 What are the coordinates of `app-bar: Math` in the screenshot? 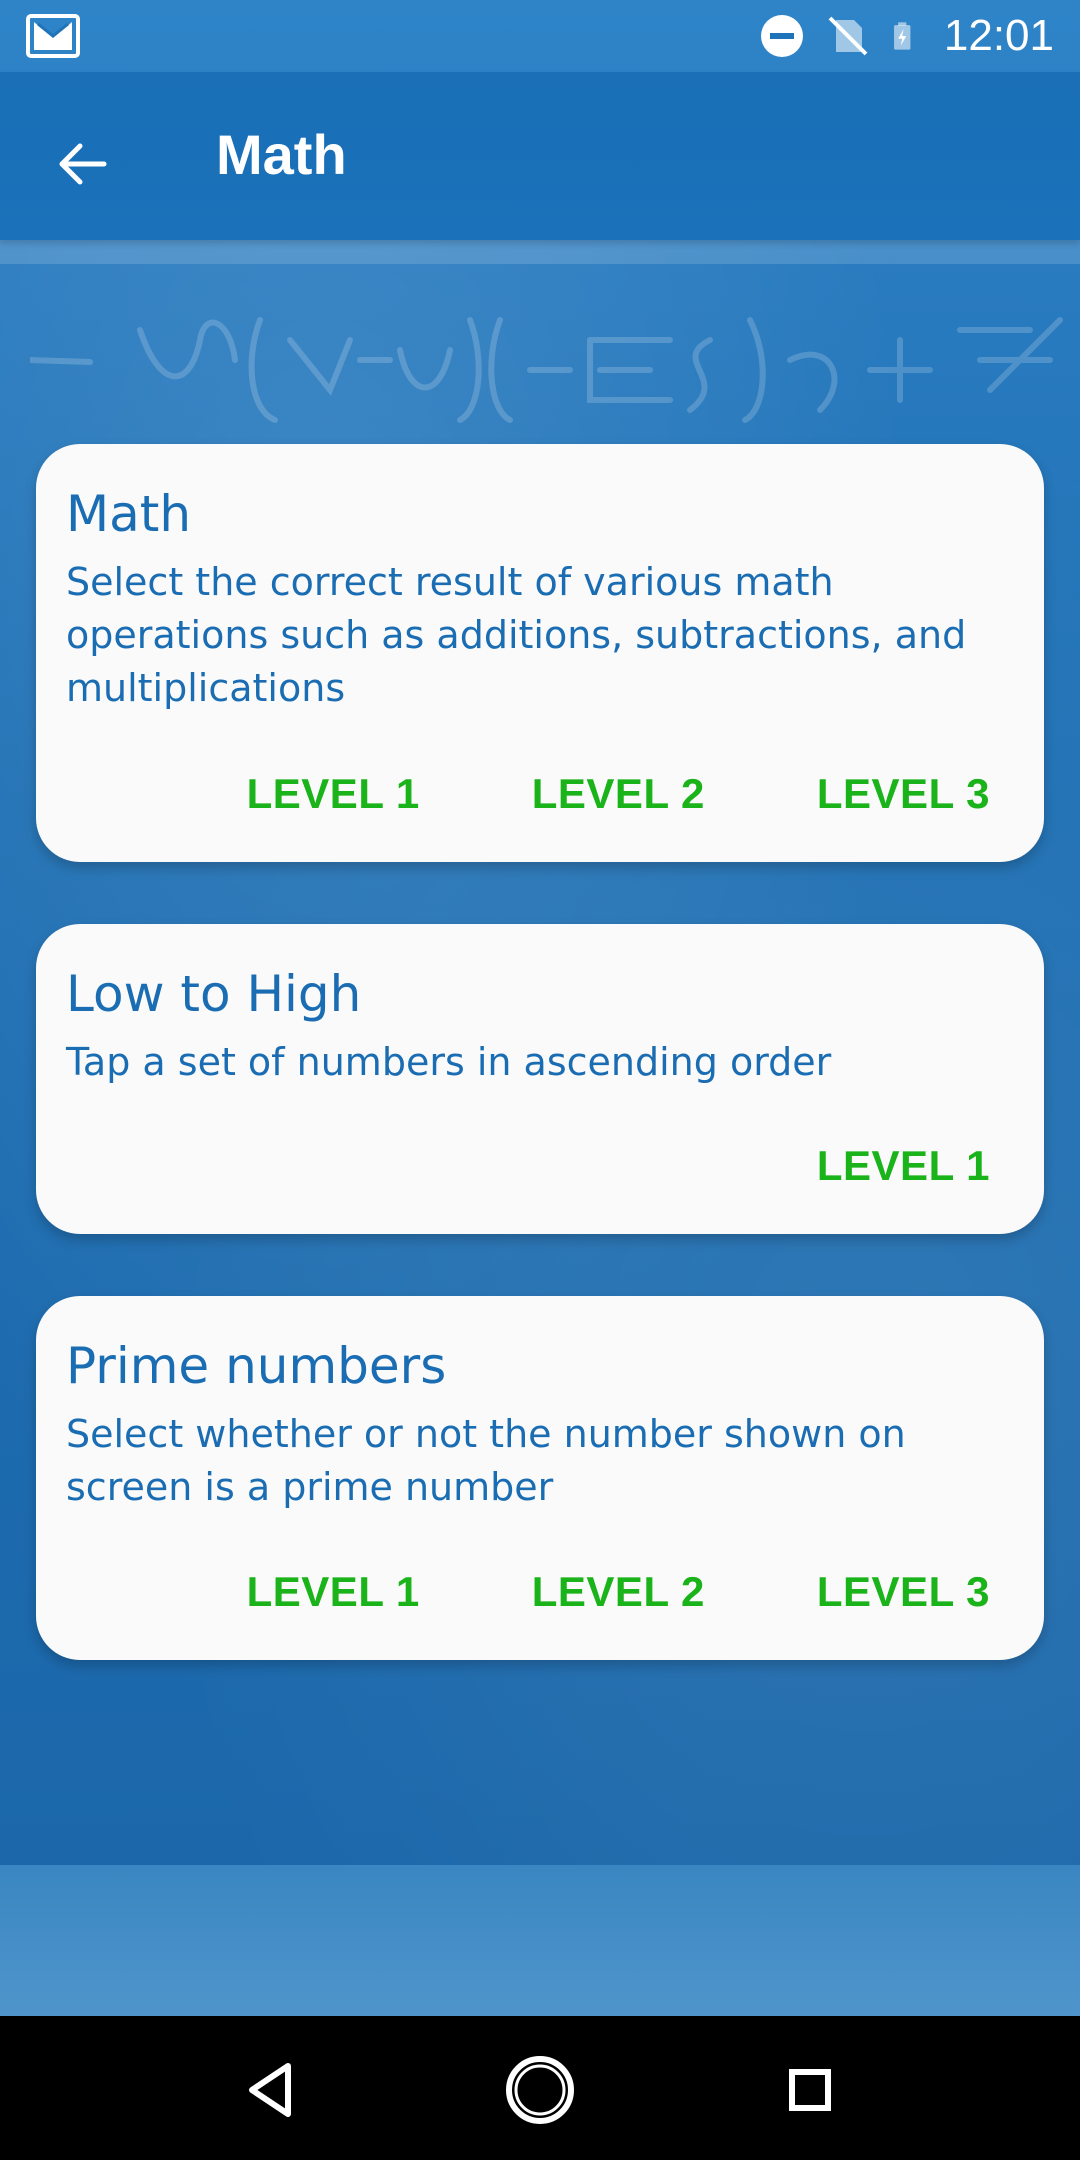 It's located at (540, 156).